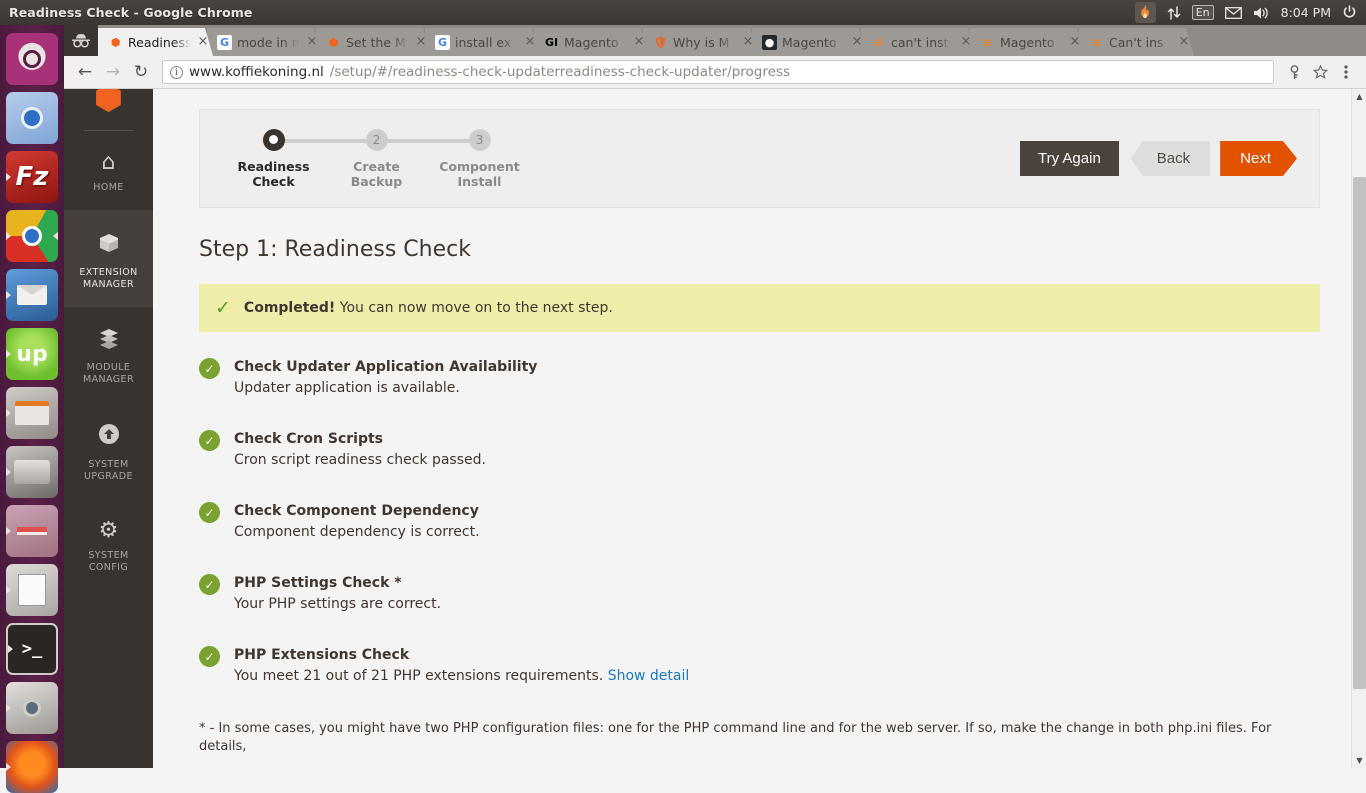  I want to click on forward-arrow-icon: →, so click(113, 72).